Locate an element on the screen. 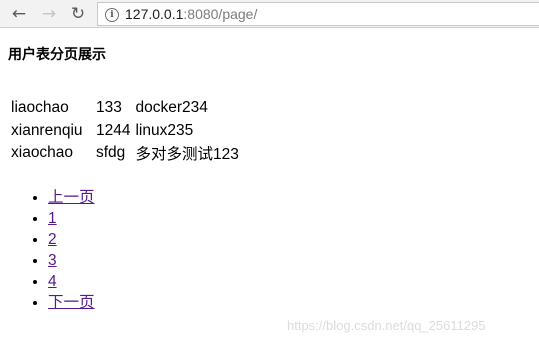  page-link-4: 4 is located at coordinates (52, 281).